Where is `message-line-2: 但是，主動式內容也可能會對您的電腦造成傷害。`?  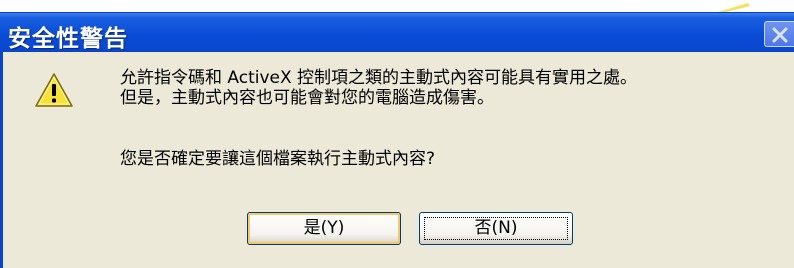 message-line-2: 但是，主動式內容也可能會對您的電腦造成傷害。 is located at coordinates (307, 98).